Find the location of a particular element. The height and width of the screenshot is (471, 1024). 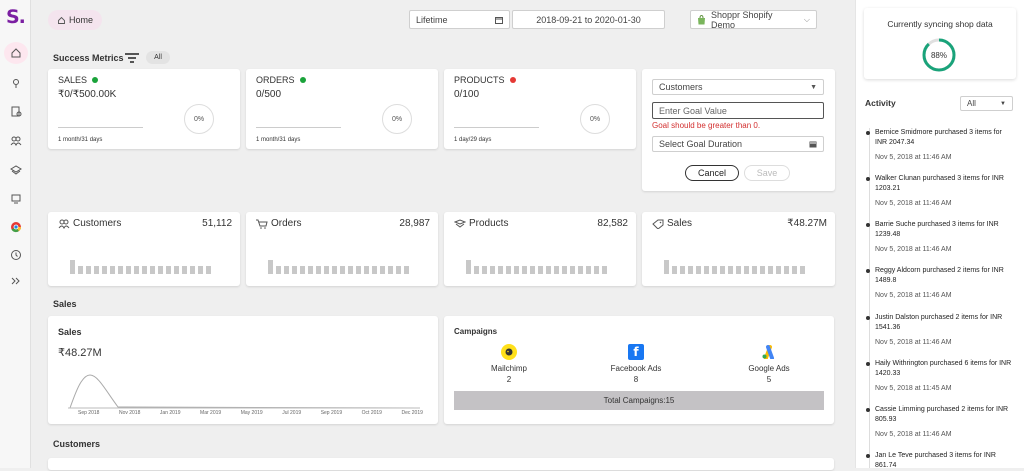

sales-area-chart is located at coordinates (244, 391).